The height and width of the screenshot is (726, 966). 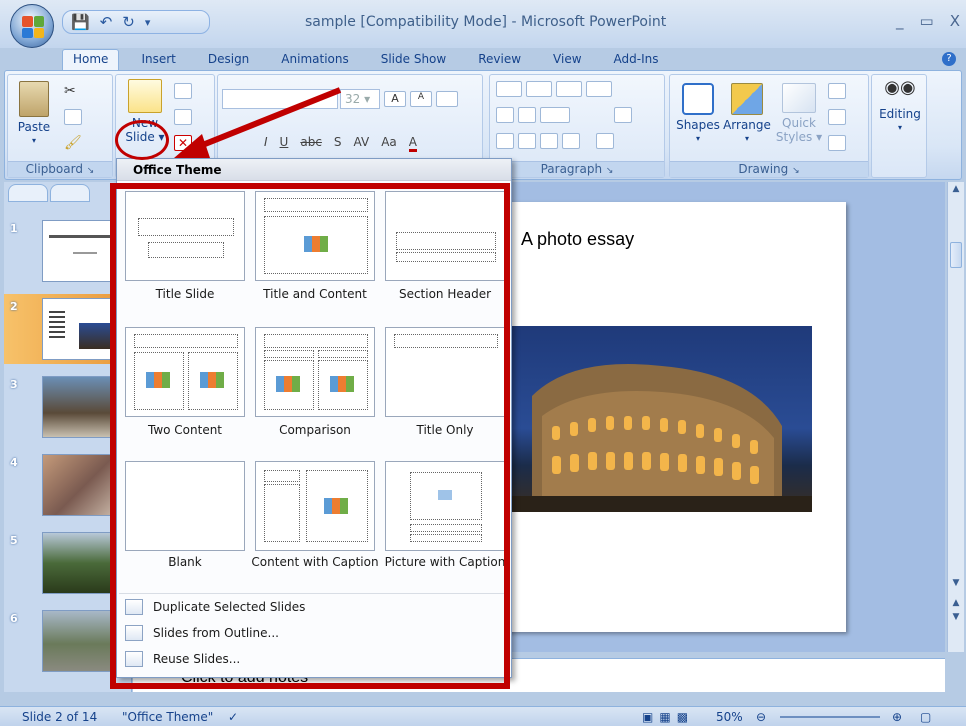 What do you see at coordinates (682, 717) in the screenshot?
I see `slide-show-icon: ▩` at bounding box center [682, 717].